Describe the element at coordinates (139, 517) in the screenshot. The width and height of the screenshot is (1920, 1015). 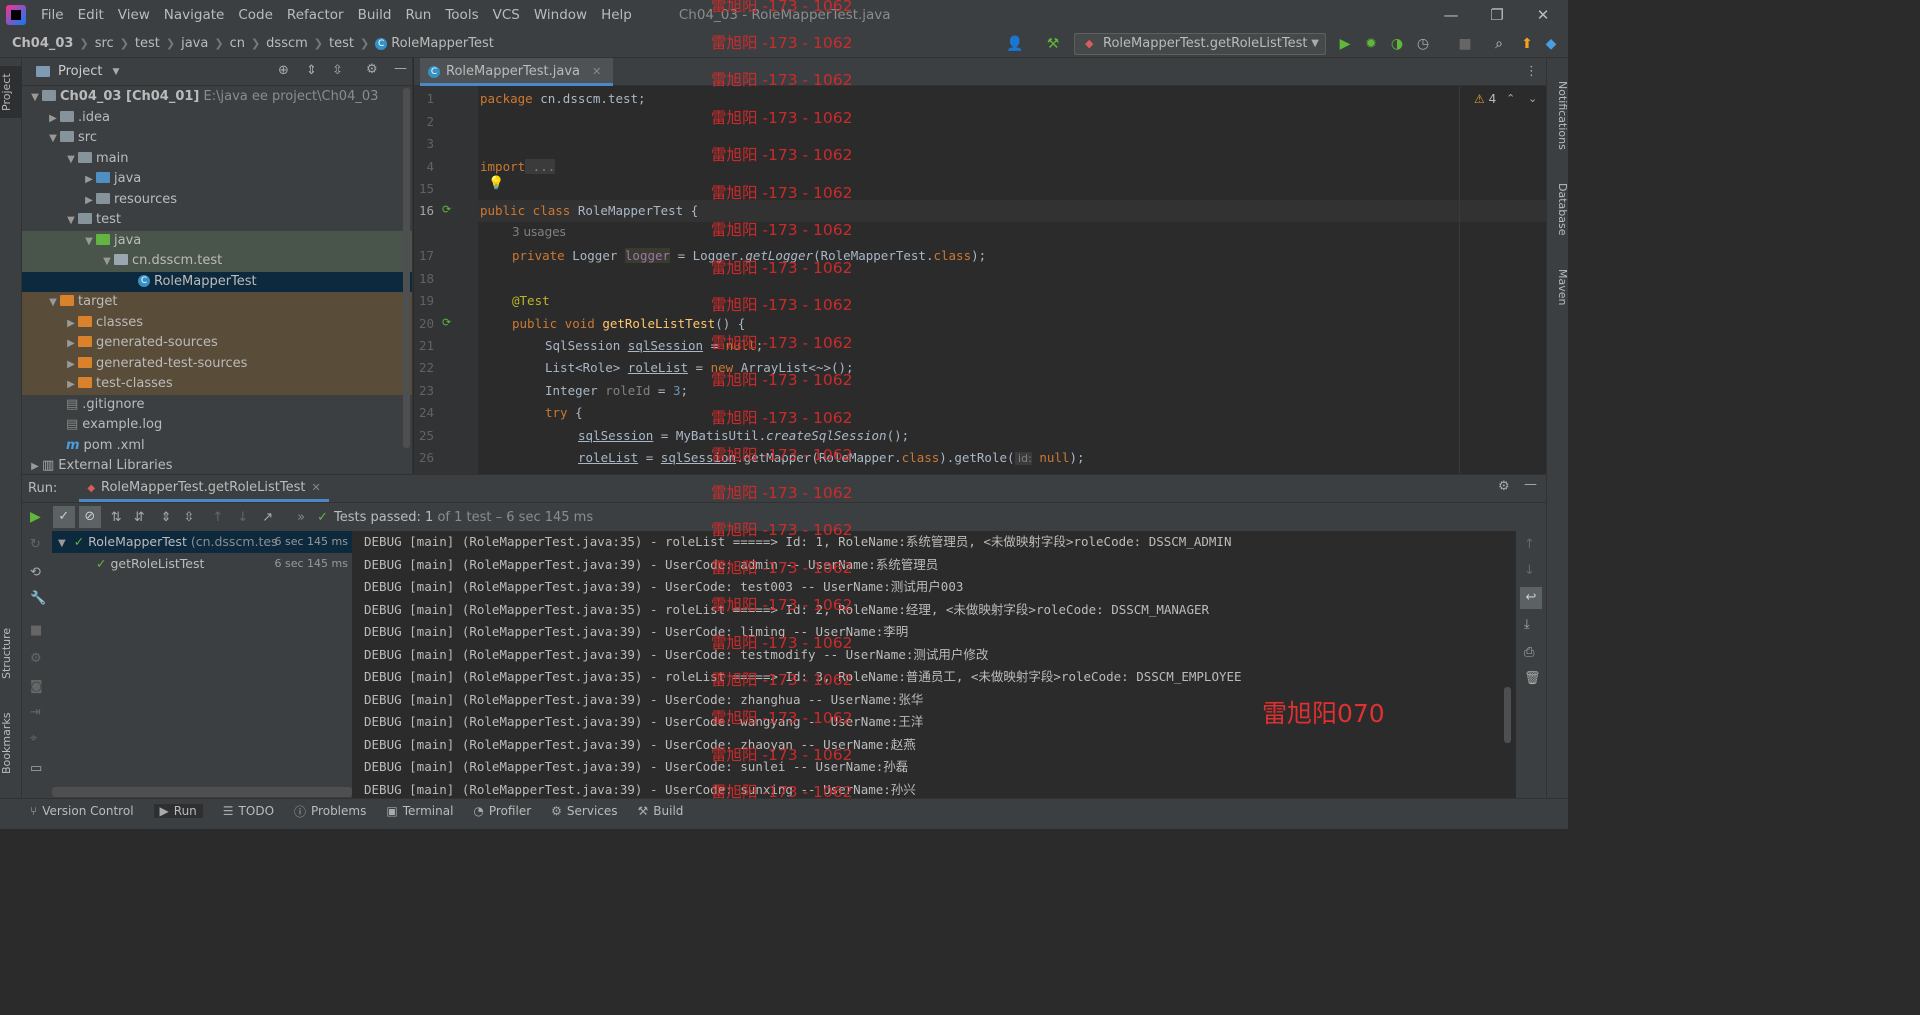
I see `sort-duration-icon: ⇵` at that location.